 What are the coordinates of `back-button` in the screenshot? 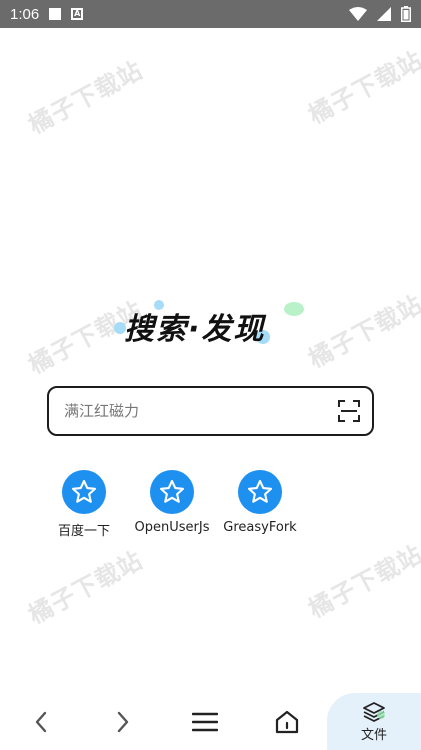 It's located at (41, 721).